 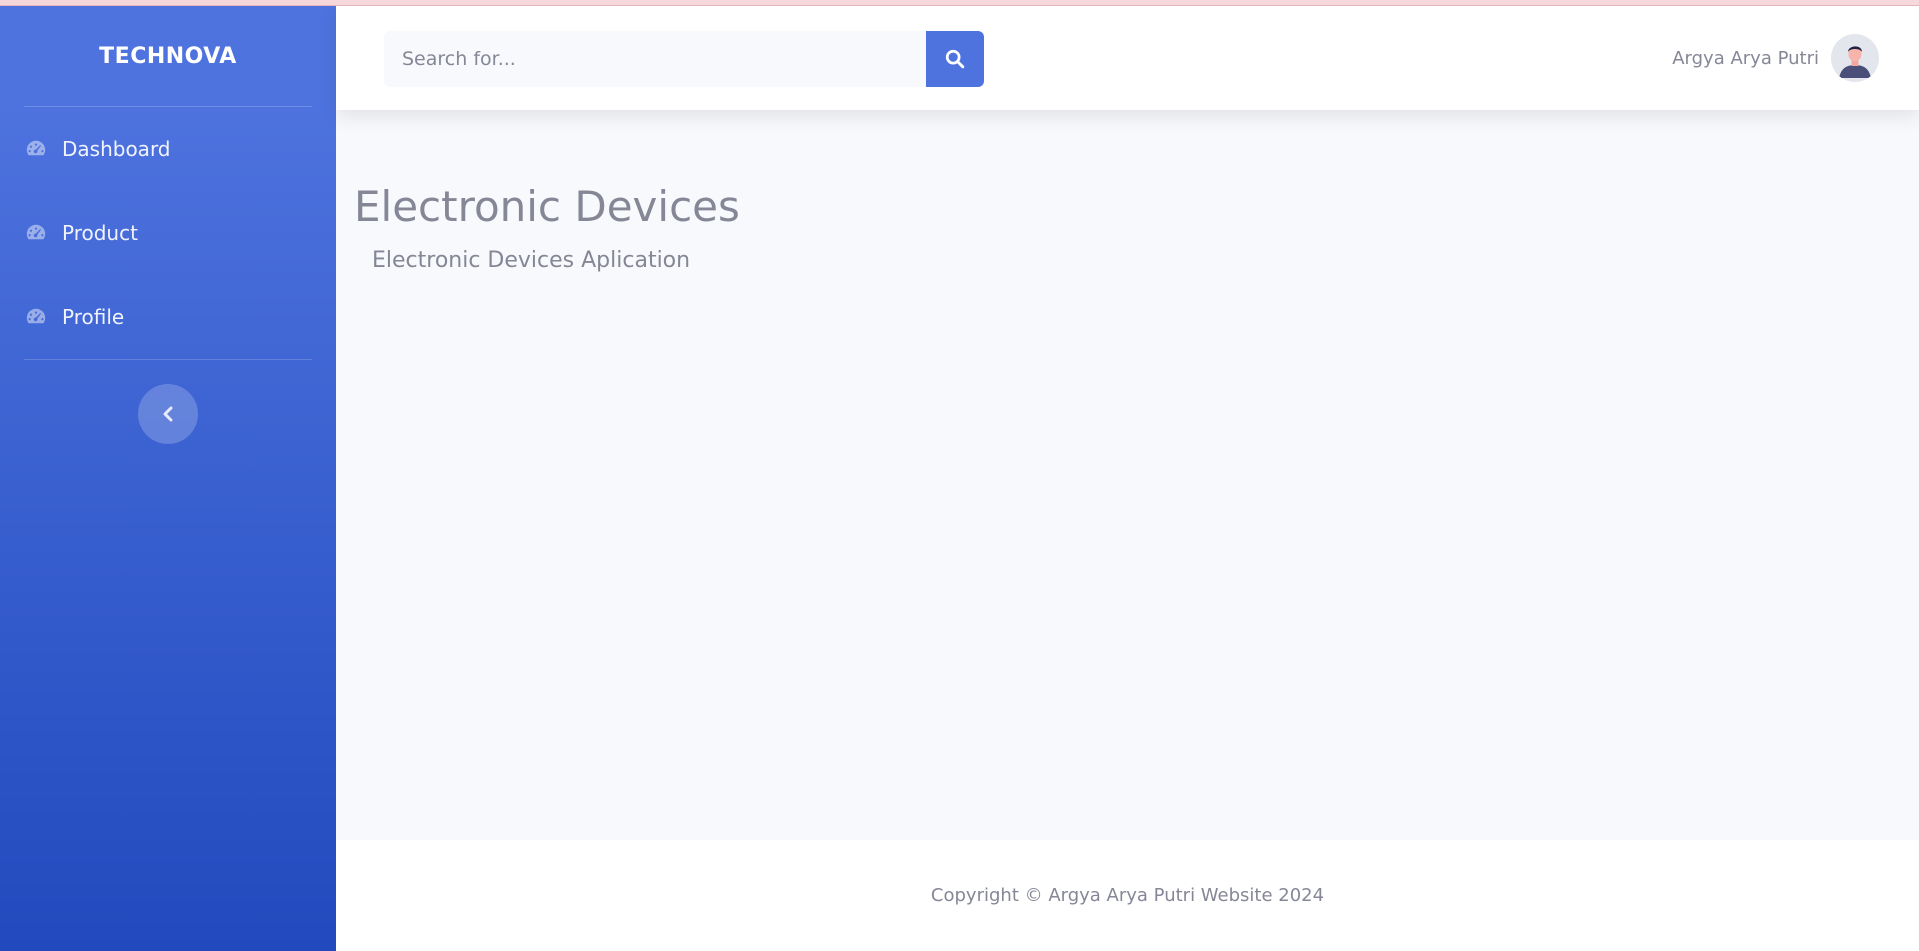 What do you see at coordinates (531, 260) in the screenshot?
I see `page-subtitle: Electronic Devices Aplication` at bounding box center [531, 260].